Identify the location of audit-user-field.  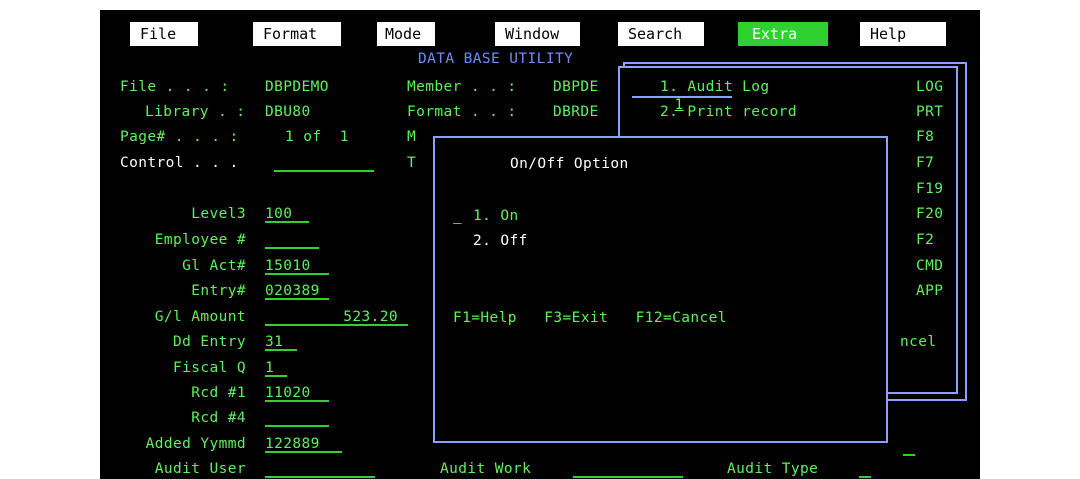
(320, 469).